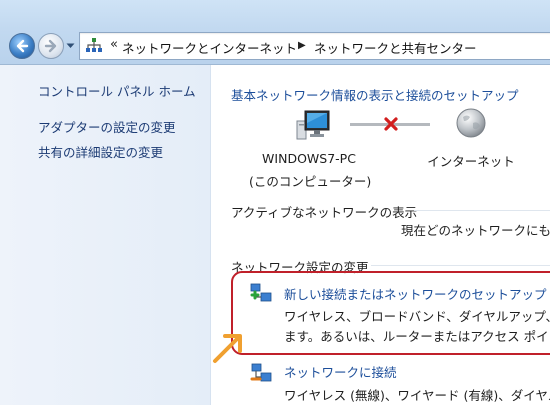 The height and width of the screenshot is (405, 550). I want to click on computer-icon, so click(313, 125).